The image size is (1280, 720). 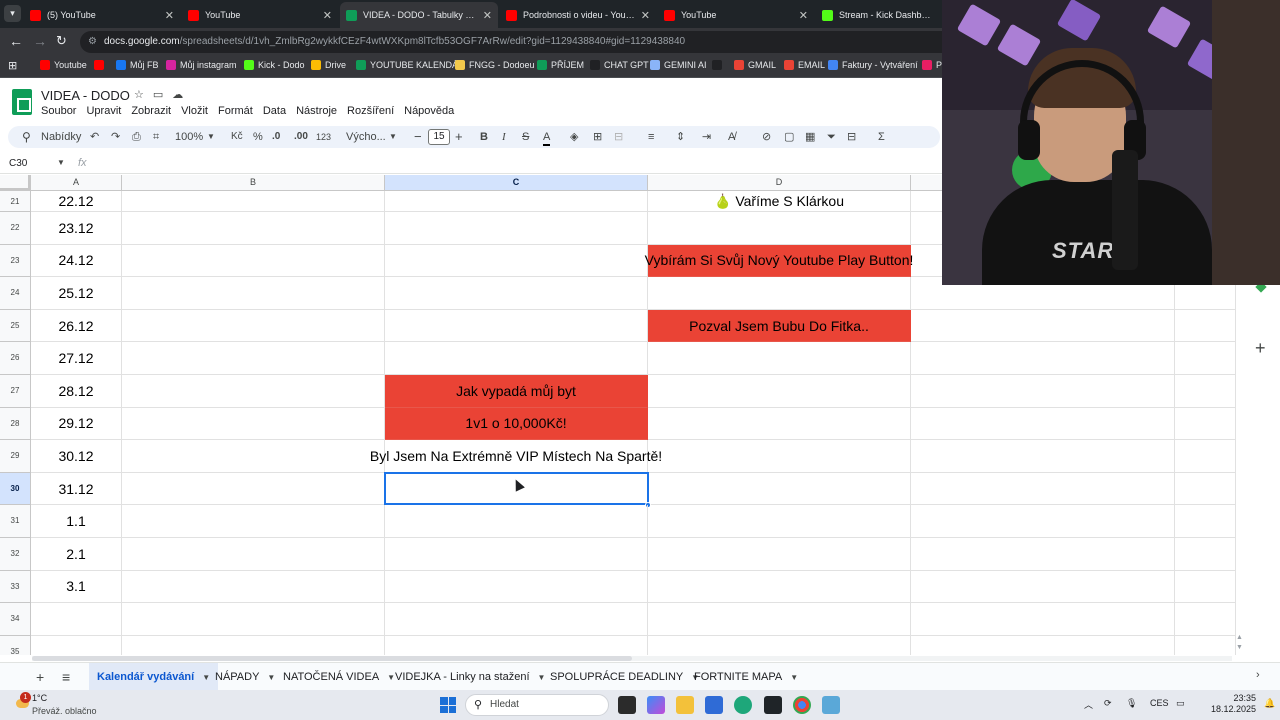 I want to click on tray-chevron-icon: ︿, so click(x=1088, y=704).